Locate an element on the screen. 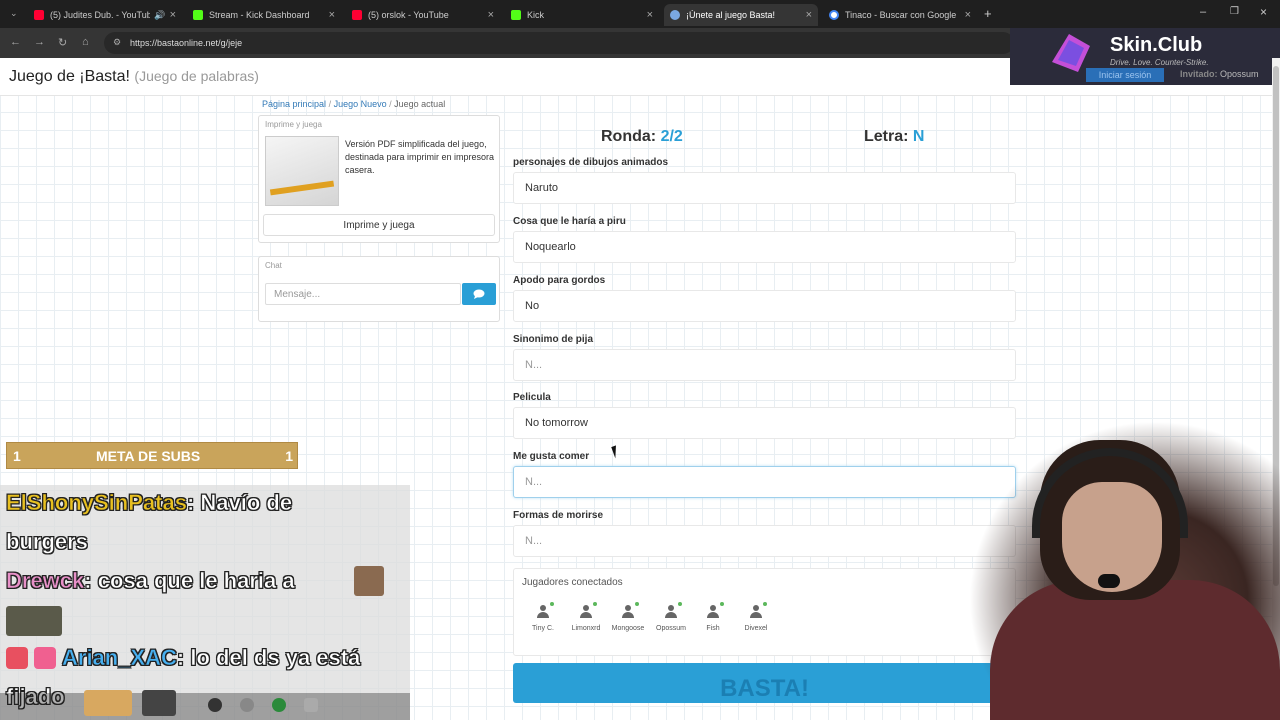 This screenshot has height=720, width=1280. player-item: Opossum is located at coordinates (671, 617).